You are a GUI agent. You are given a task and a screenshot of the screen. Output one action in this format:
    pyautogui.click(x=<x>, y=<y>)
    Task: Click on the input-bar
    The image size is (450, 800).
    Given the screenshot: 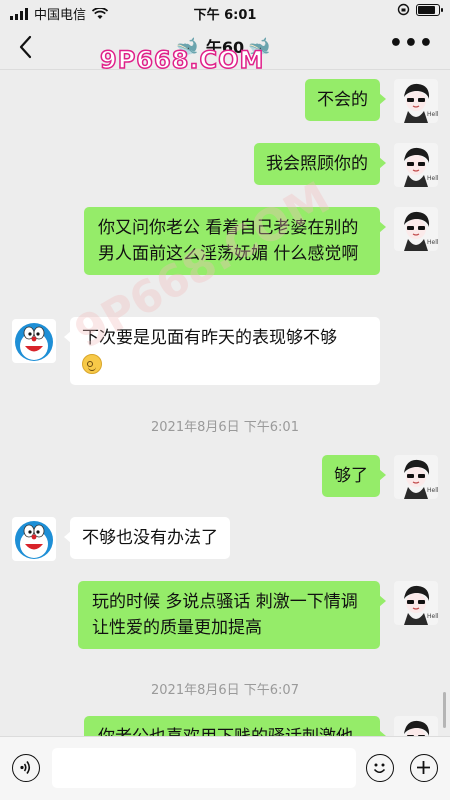 What is the action you would take?
    pyautogui.click(x=225, y=768)
    